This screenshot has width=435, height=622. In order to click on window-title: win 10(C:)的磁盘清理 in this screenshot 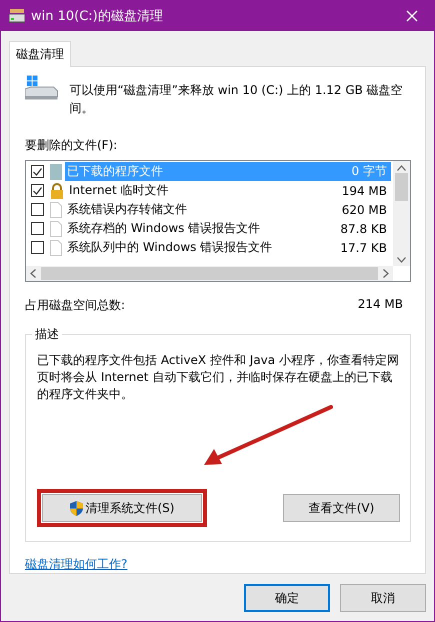, I will do `click(97, 16)`.